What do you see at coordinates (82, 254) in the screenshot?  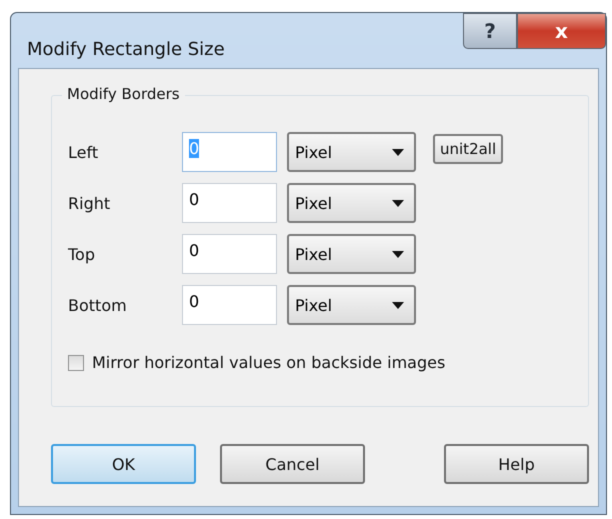 I see `field-label: Top` at bounding box center [82, 254].